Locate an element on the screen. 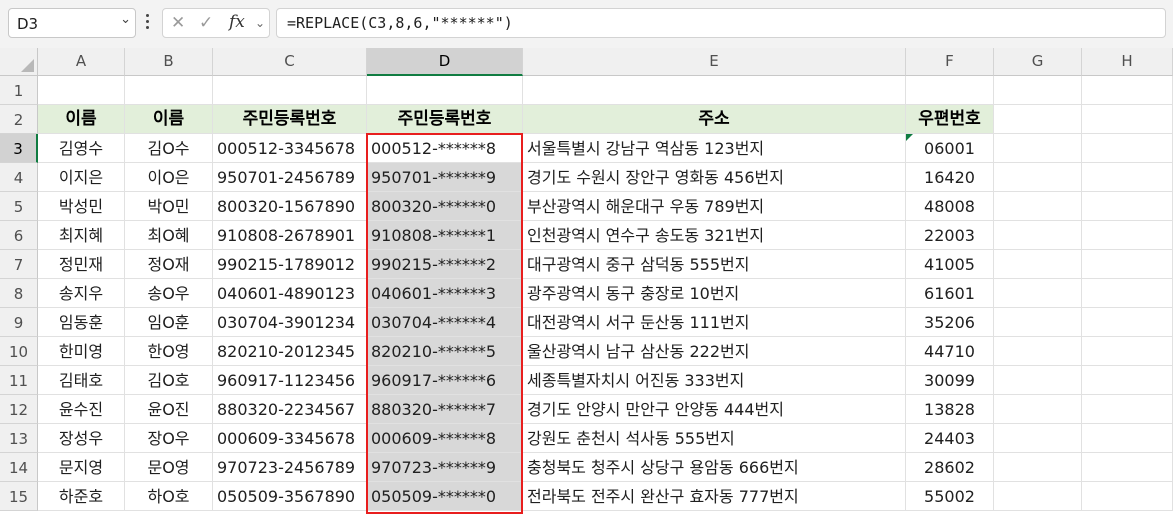 Image resolution: width=1173 pixels, height=517 pixels. masked-id-cell: 000609-******8 is located at coordinates (445, 438).